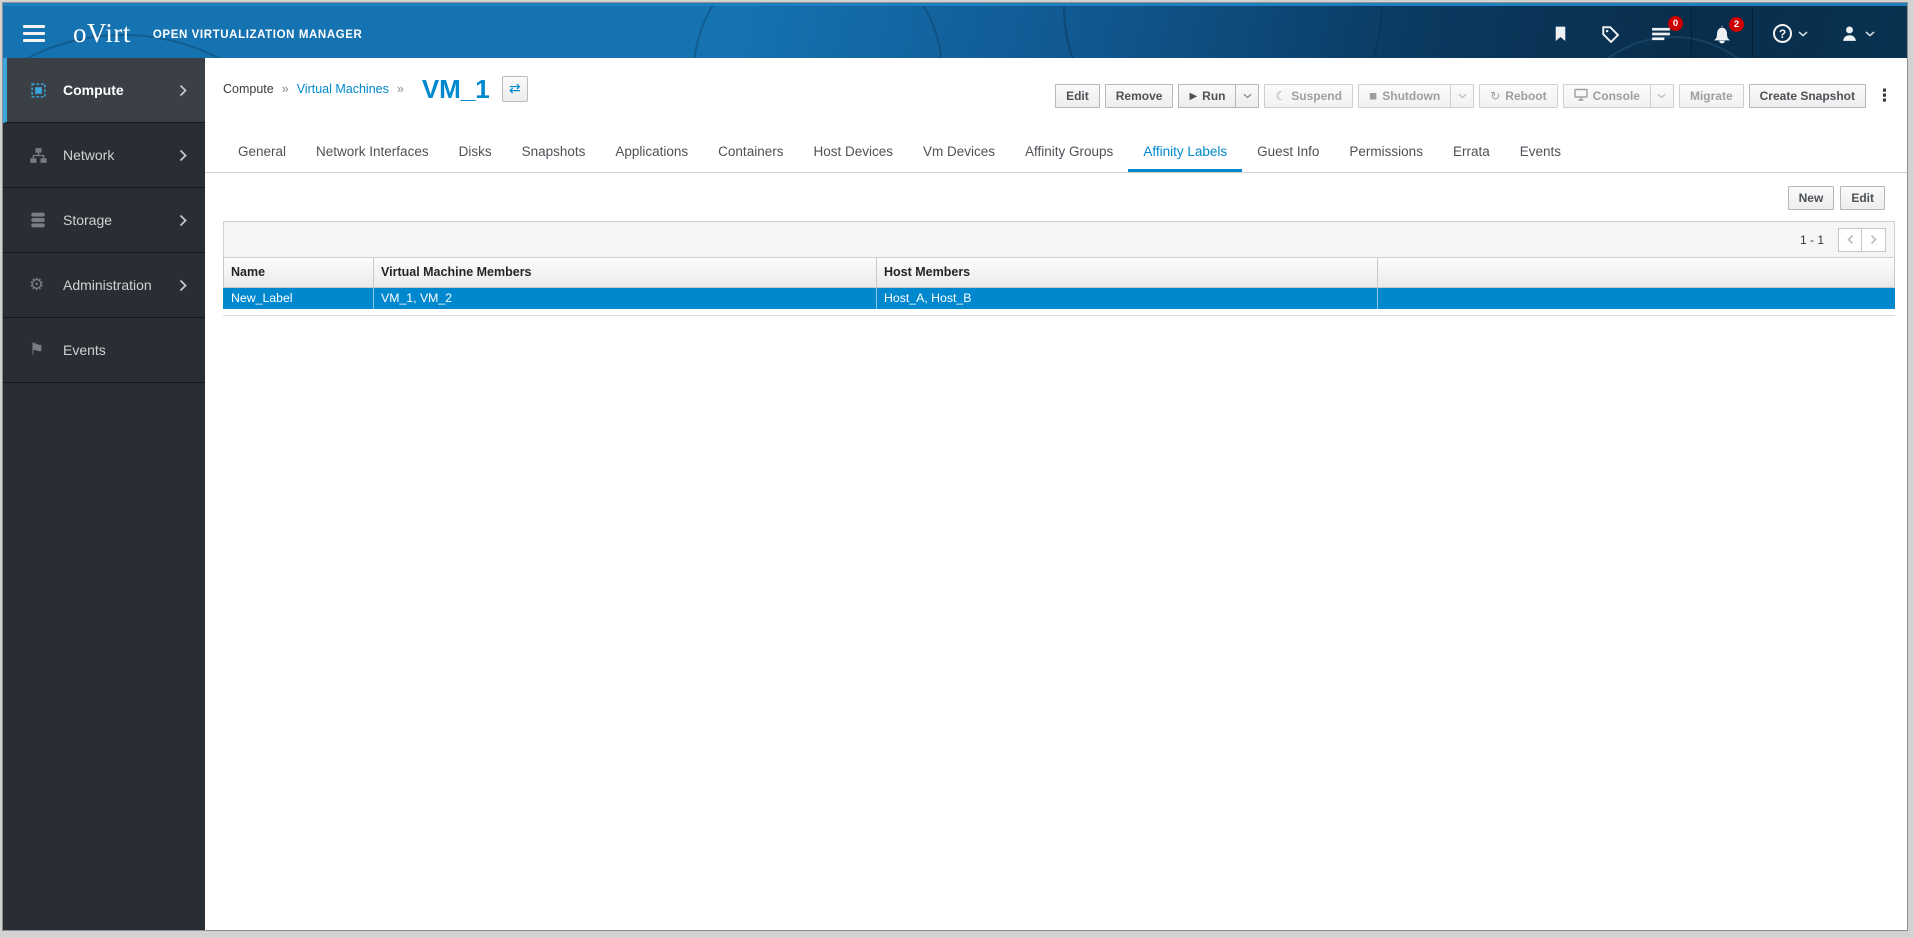  Describe the element at coordinates (1247, 96) in the screenshot. I see `run-dropdown-button` at that location.